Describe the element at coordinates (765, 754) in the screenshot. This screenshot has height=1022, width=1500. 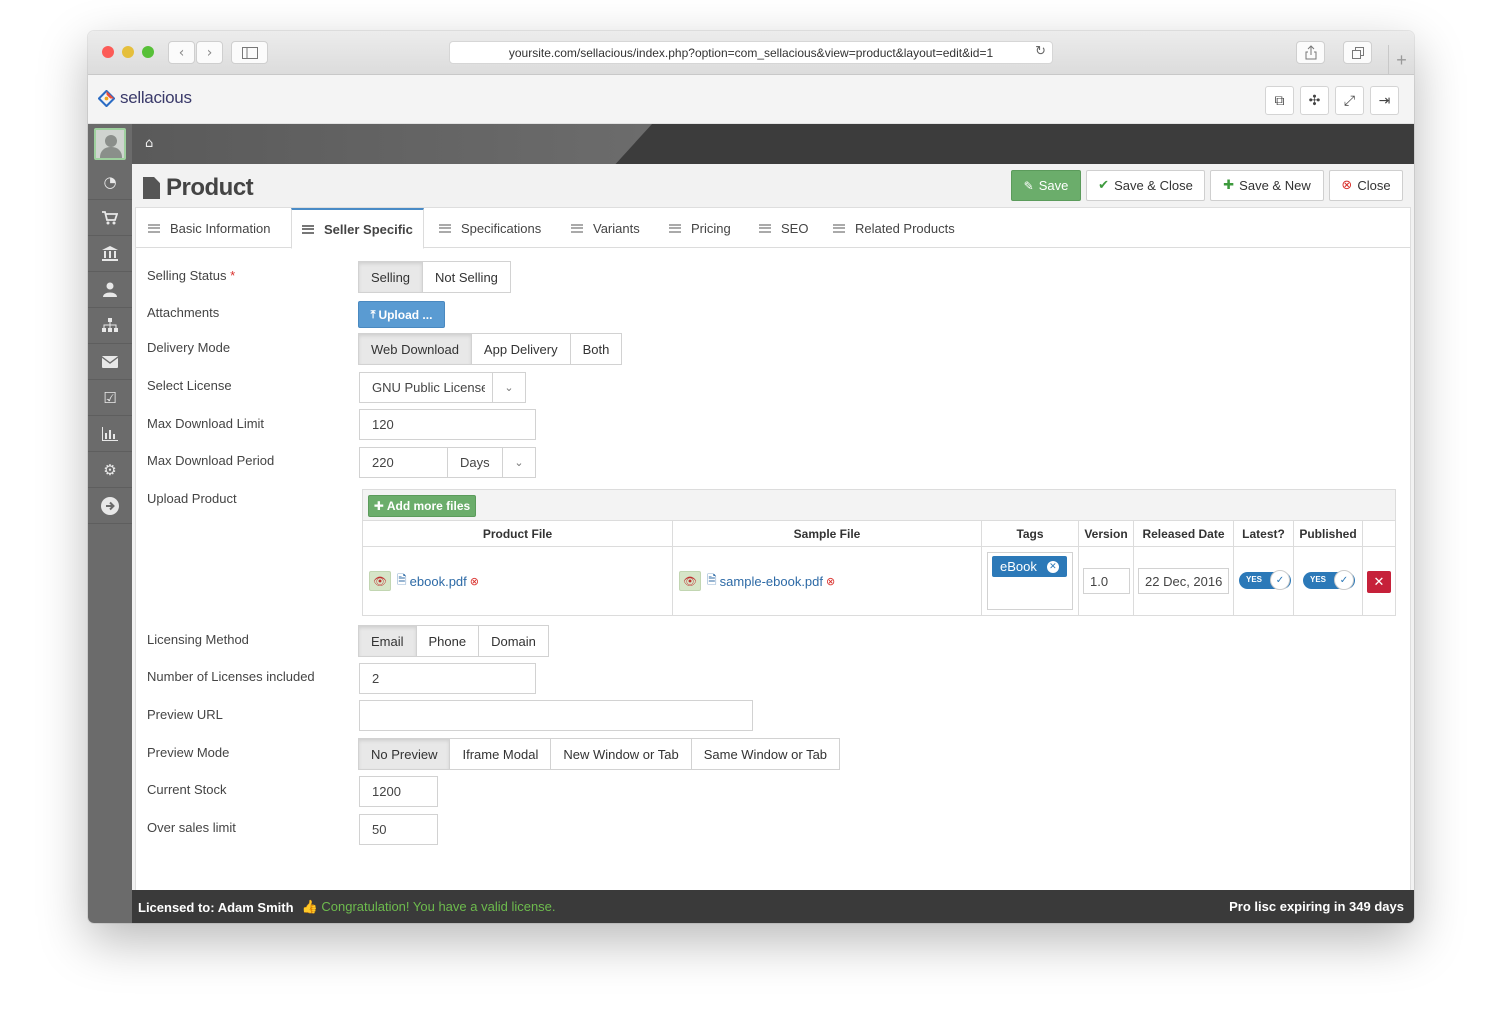
I see `same-window-option: Same Window or Tab` at that location.